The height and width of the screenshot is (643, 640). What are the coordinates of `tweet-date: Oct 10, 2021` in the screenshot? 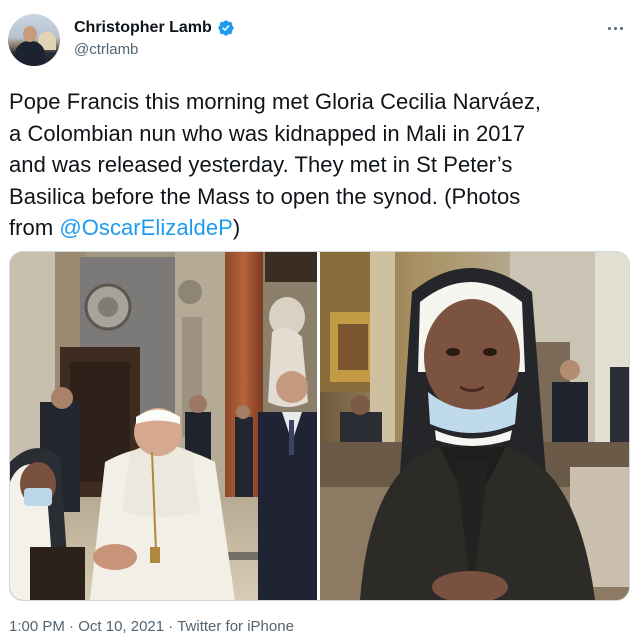 It's located at (121, 626).